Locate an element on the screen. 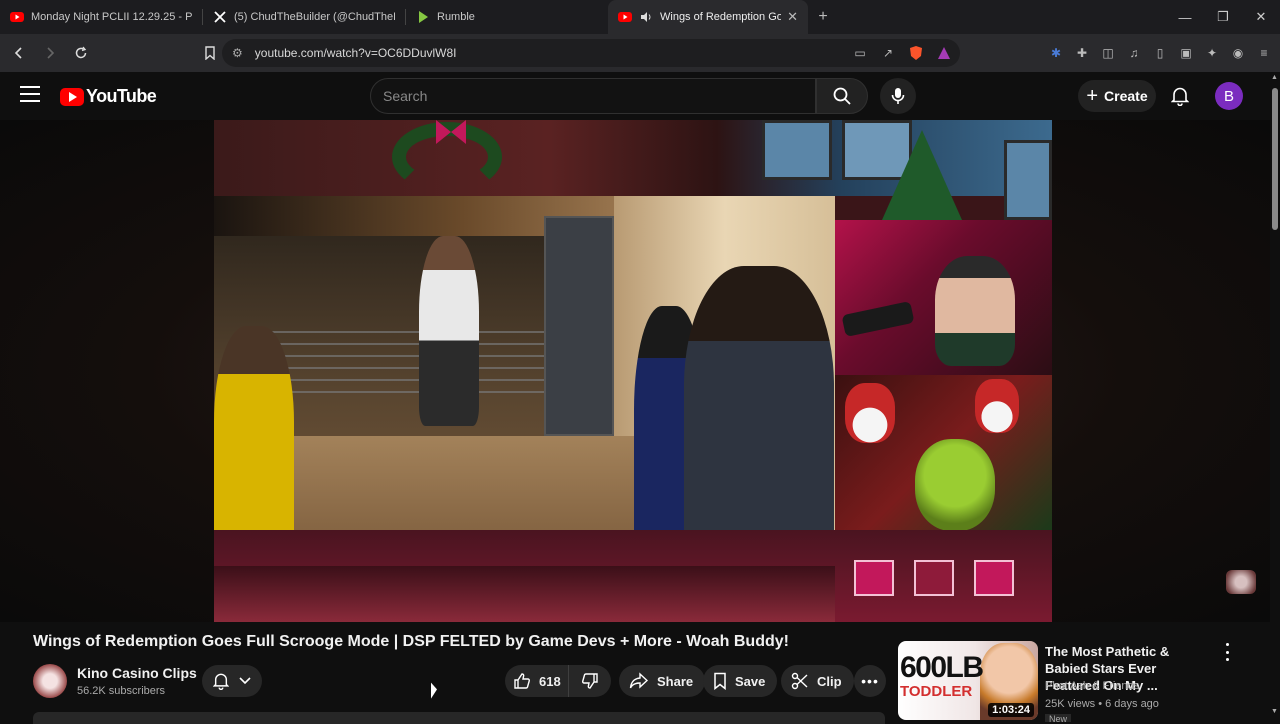 The image size is (1280, 724). create-label: Create is located at coordinates (1126, 96).